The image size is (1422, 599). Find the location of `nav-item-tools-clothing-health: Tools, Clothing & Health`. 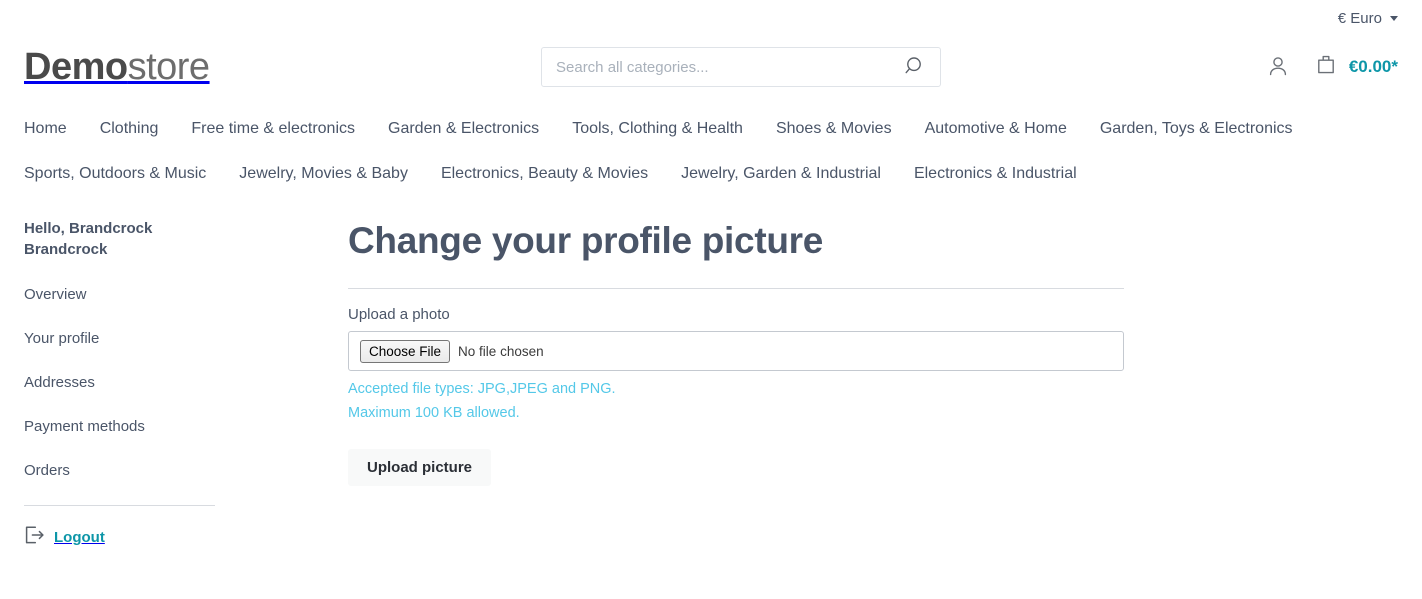

nav-item-tools-clothing-health: Tools, Clothing & Health is located at coordinates (657, 128).